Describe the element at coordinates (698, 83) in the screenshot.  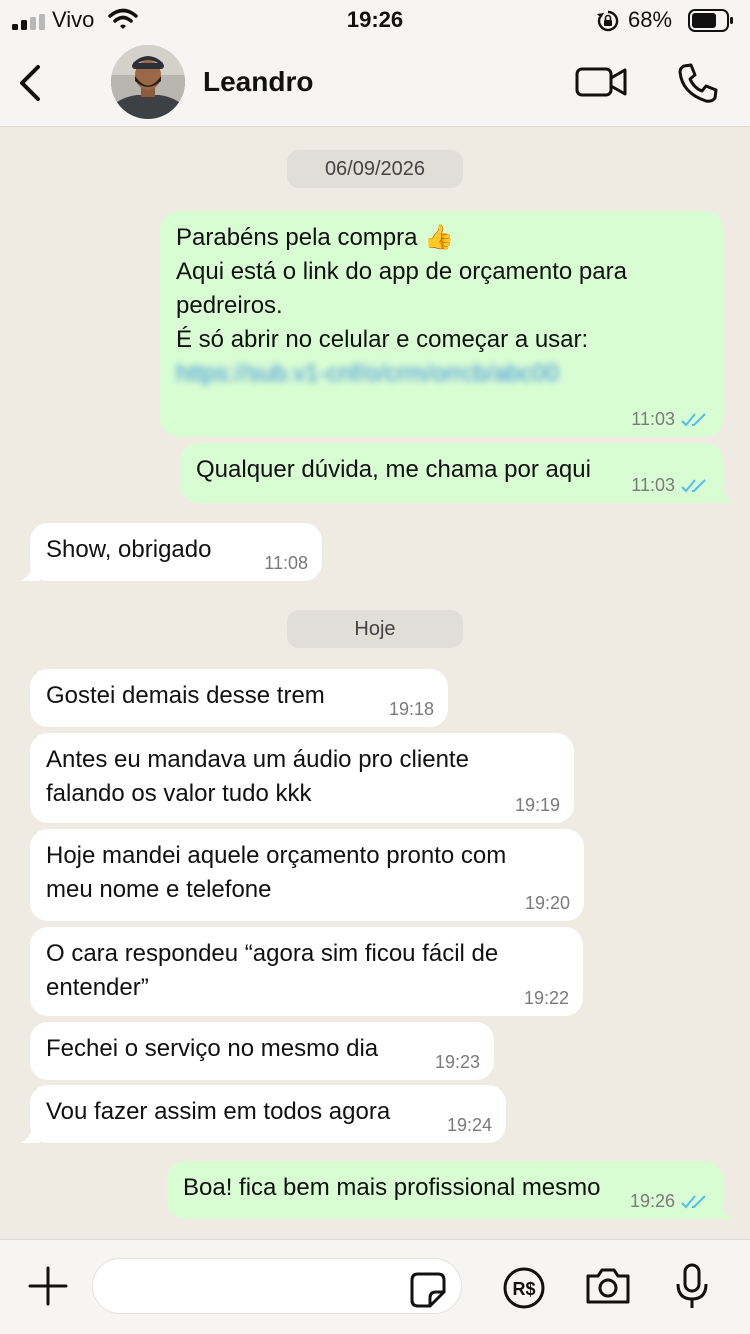
I see `phone-icon` at that location.